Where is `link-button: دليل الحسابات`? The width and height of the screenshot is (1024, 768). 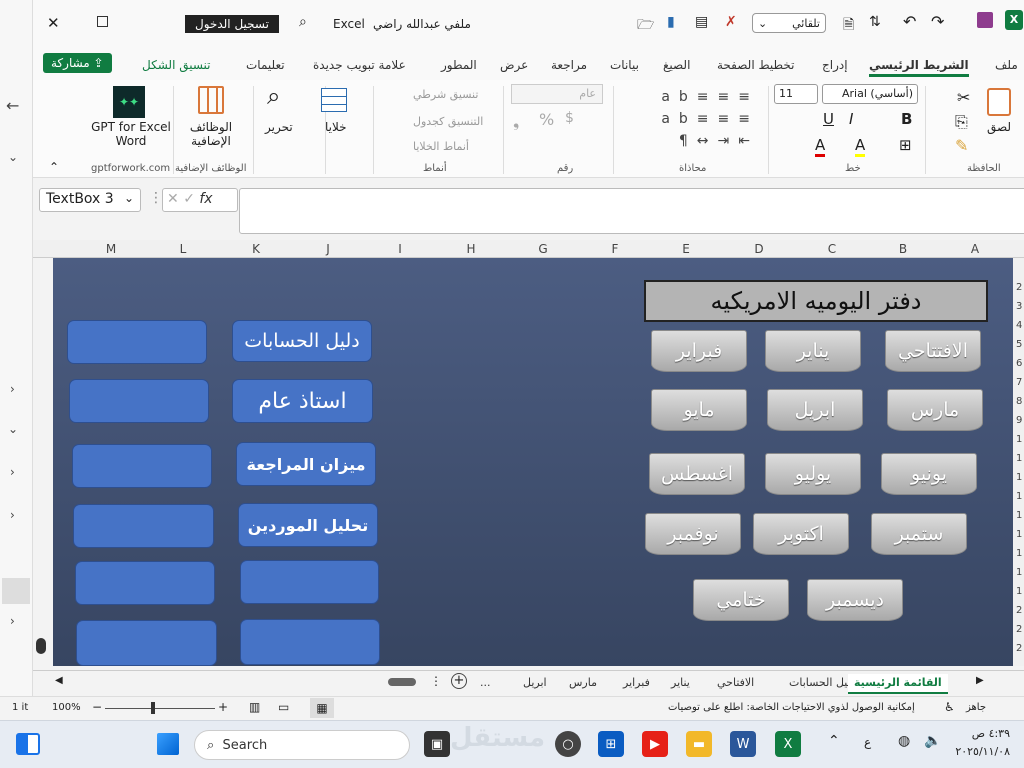
link-button: دليل الحسابات is located at coordinates (302, 341).